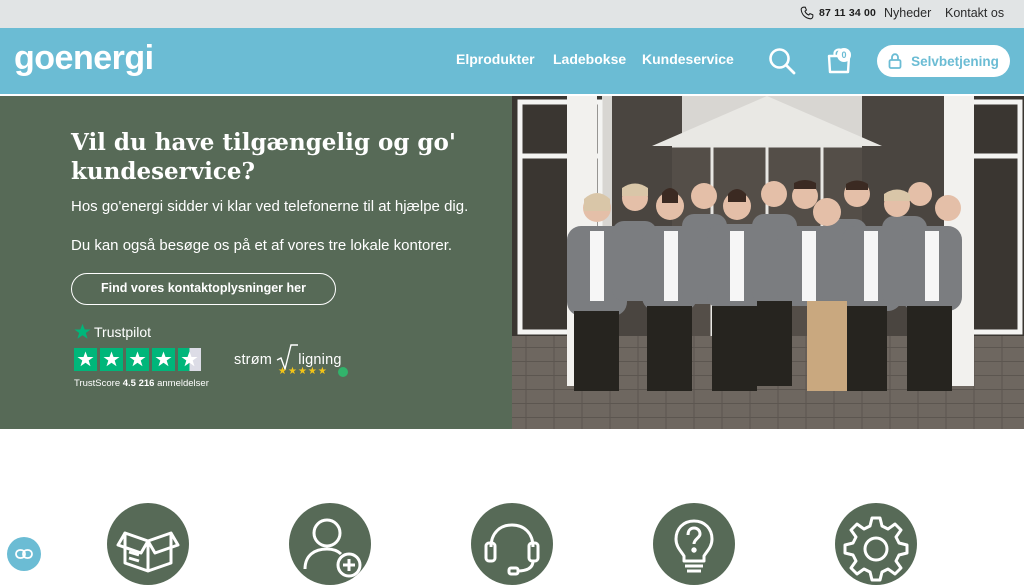  Describe the element at coordinates (895, 61) in the screenshot. I see `lock-icon` at that location.